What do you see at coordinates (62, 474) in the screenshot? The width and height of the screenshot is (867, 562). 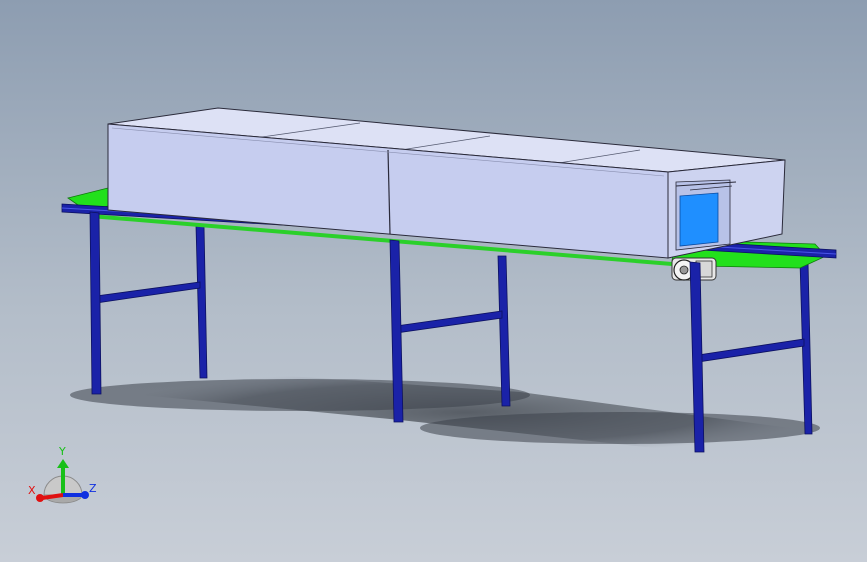 I see `coordinate-triad: Y X Z` at bounding box center [62, 474].